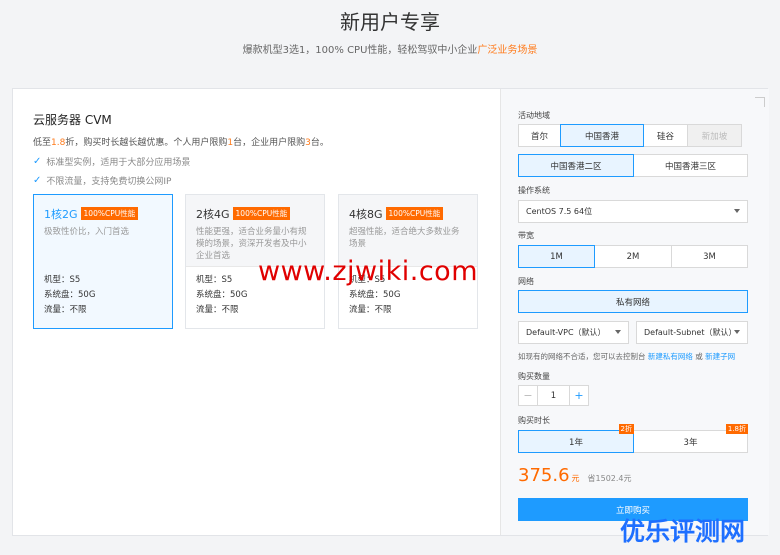  What do you see at coordinates (602, 135) in the screenshot?
I see `region-option-hongkong: 中国香港` at bounding box center [602, 135].